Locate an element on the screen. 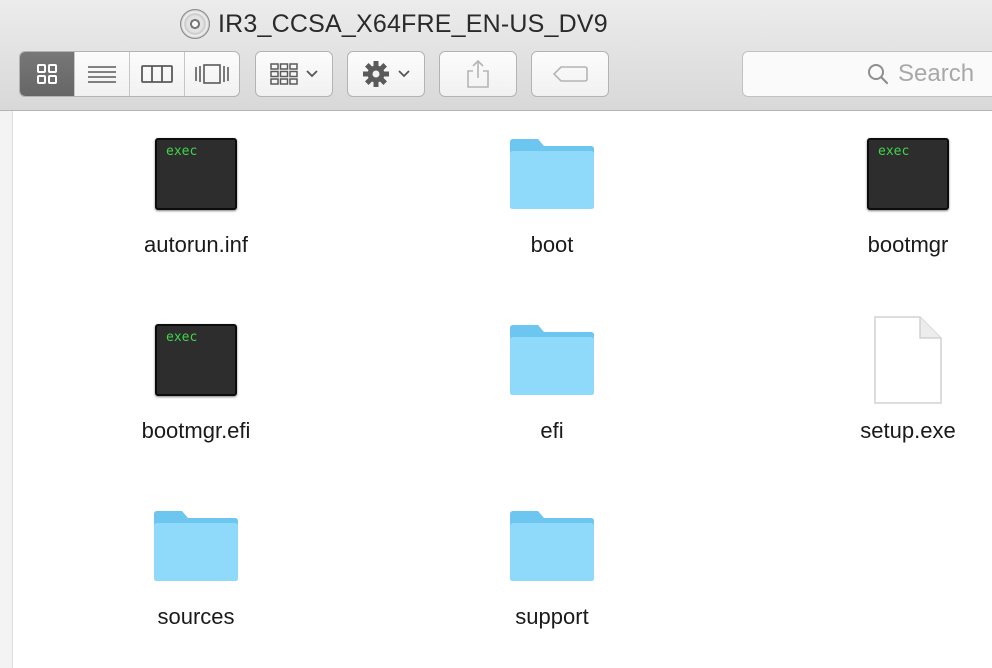 Image resolution: width=992 pixels, height=668 pixels. arrange-button is located at coordinates (294, 74).